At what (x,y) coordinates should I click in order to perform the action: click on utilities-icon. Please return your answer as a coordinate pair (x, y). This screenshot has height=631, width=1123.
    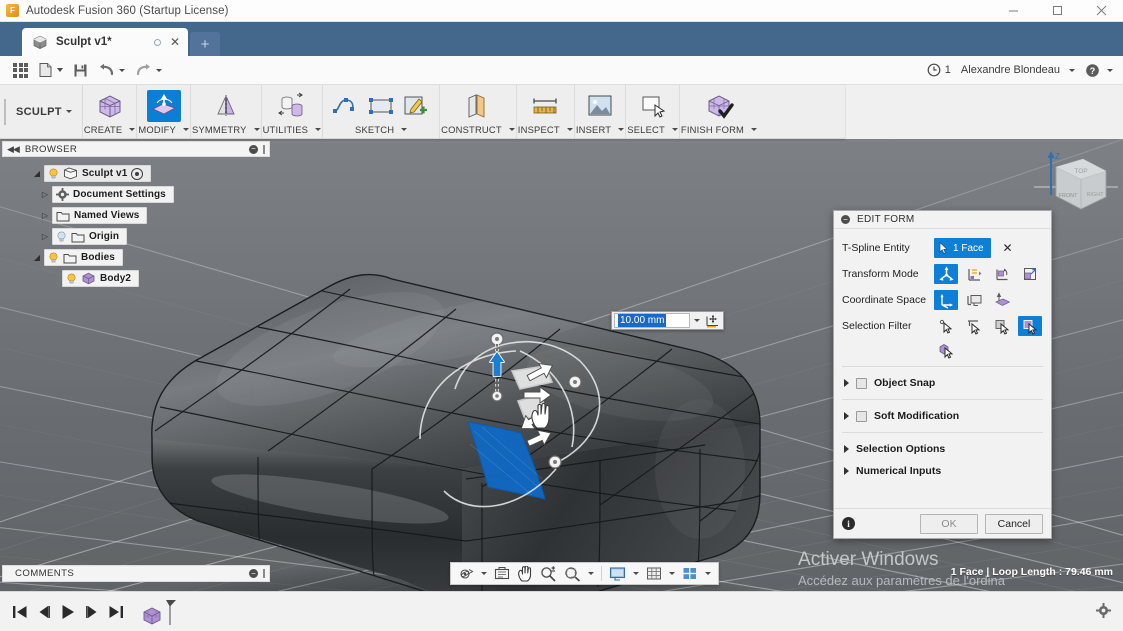
    Looking at the image, I should click on (292, 106).